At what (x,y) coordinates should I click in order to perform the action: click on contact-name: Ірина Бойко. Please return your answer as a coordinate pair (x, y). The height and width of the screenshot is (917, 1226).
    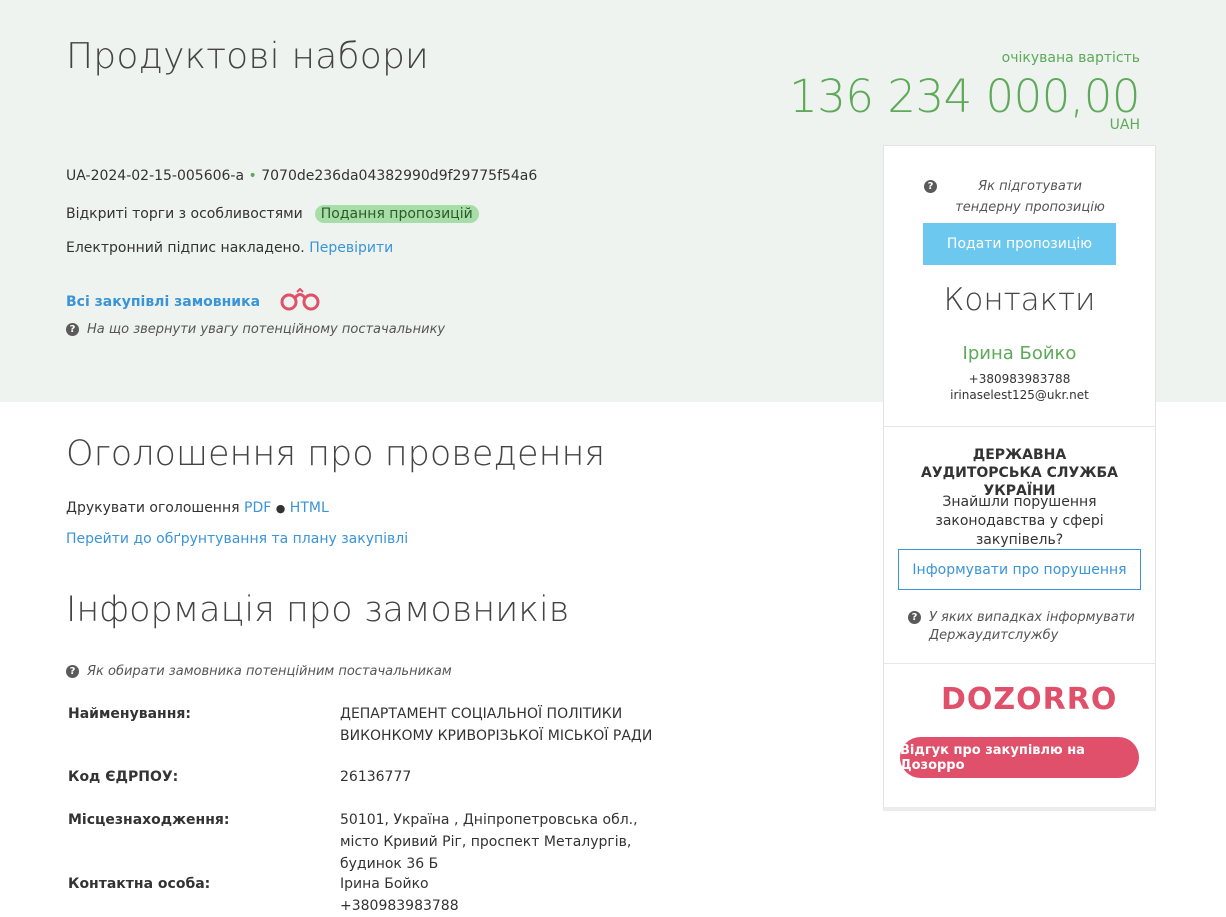
    Looking at the image, I should click on (1019, 353).